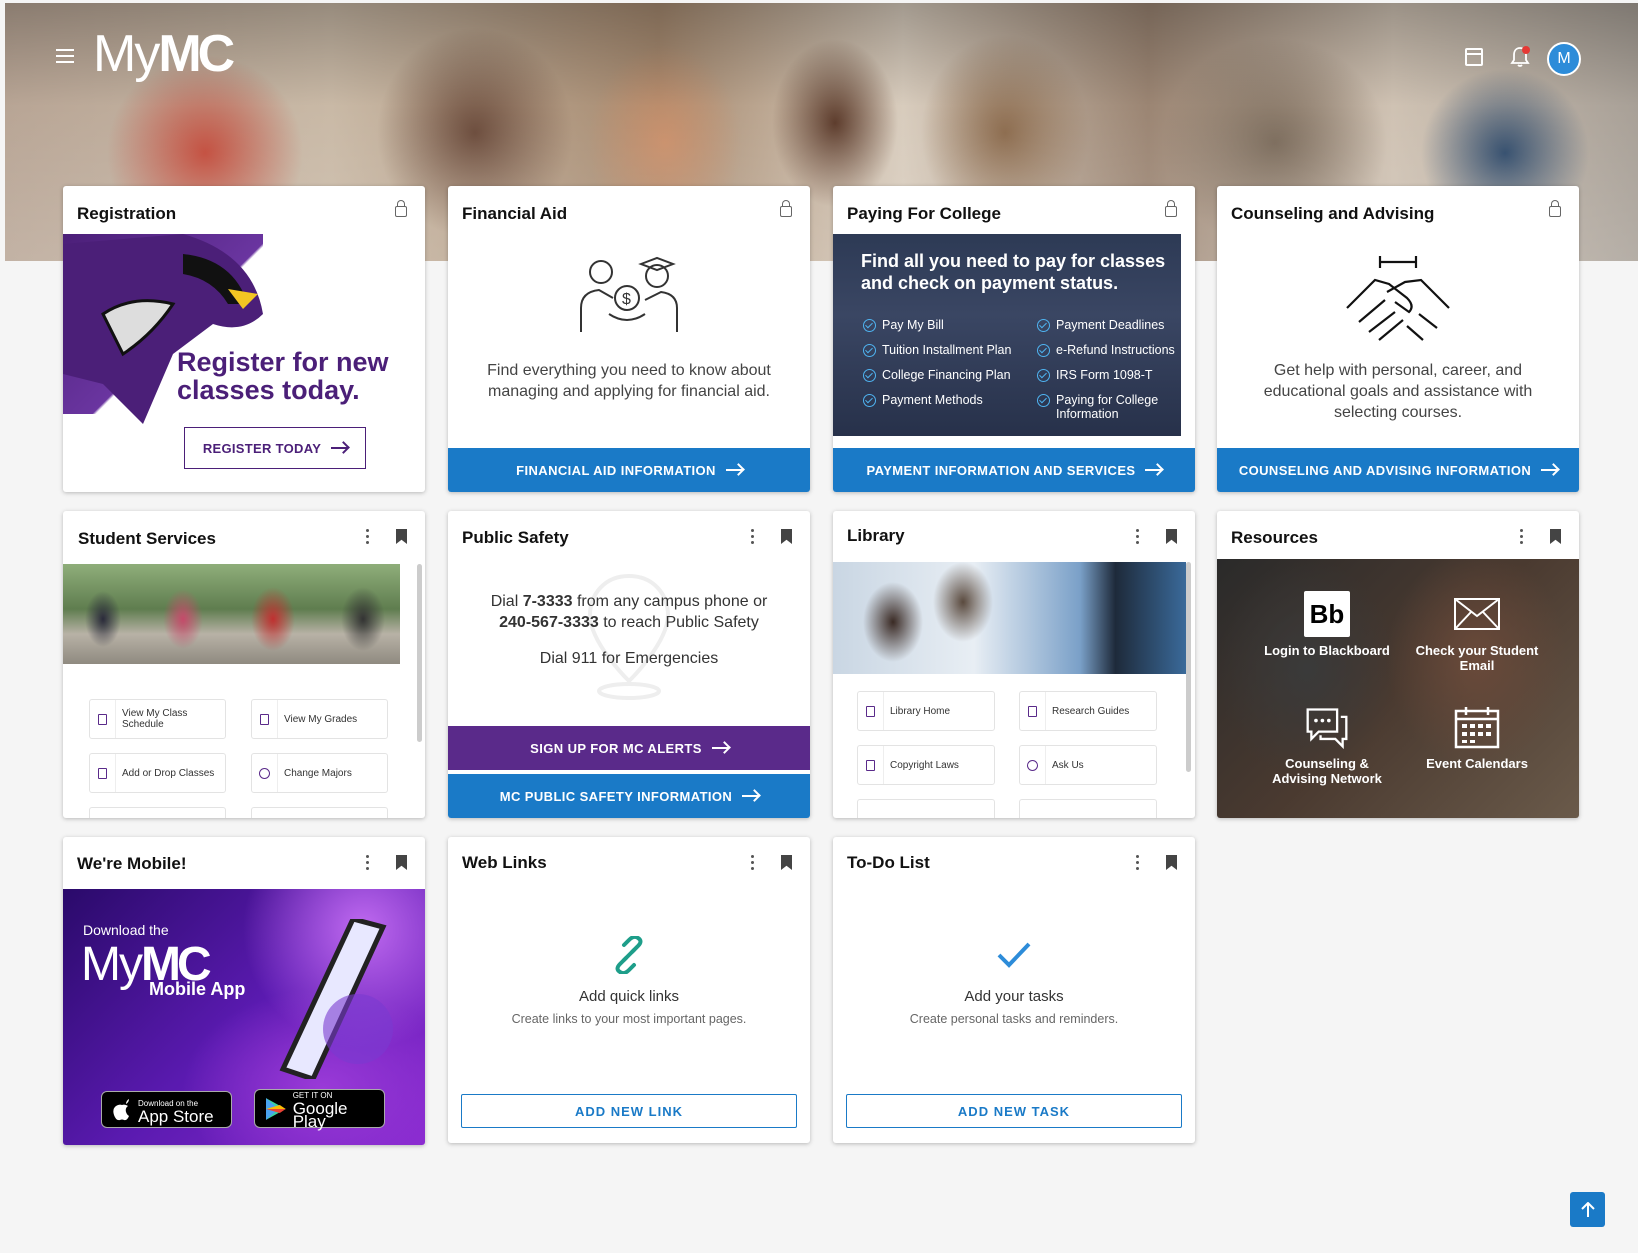  I want to click on college-financing-plan-link: College Financing Plan, so click(937, 375).